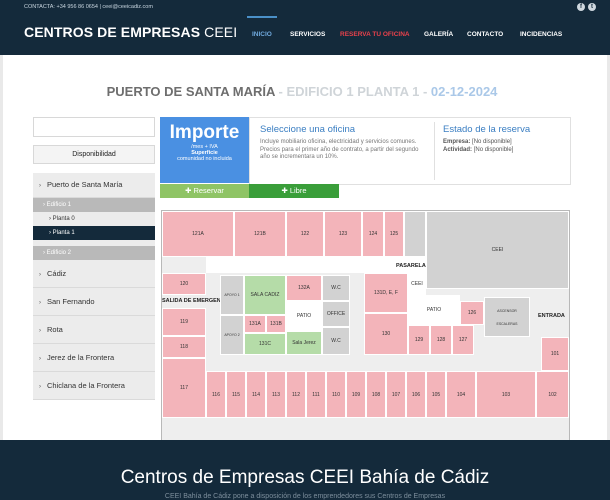 This screenshot has width=610, height=500. Describe the element at coordinates (419, 340) in the screenshot. I see `office-129: 129` at that location.